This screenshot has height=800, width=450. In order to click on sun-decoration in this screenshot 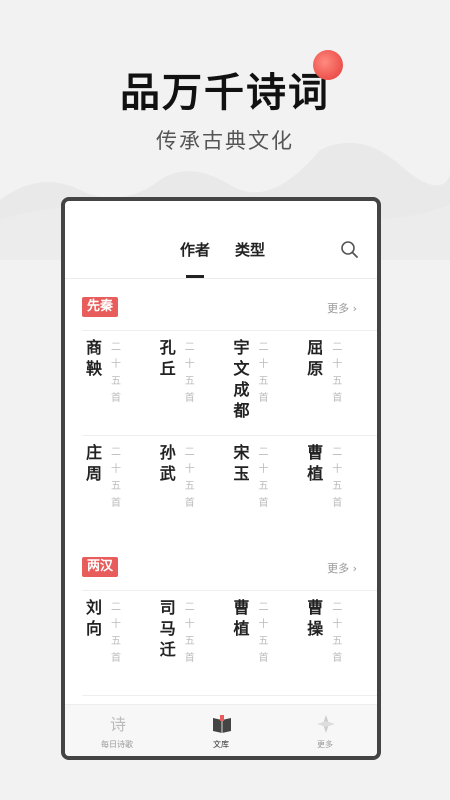, I will do `click(328, 65)`.